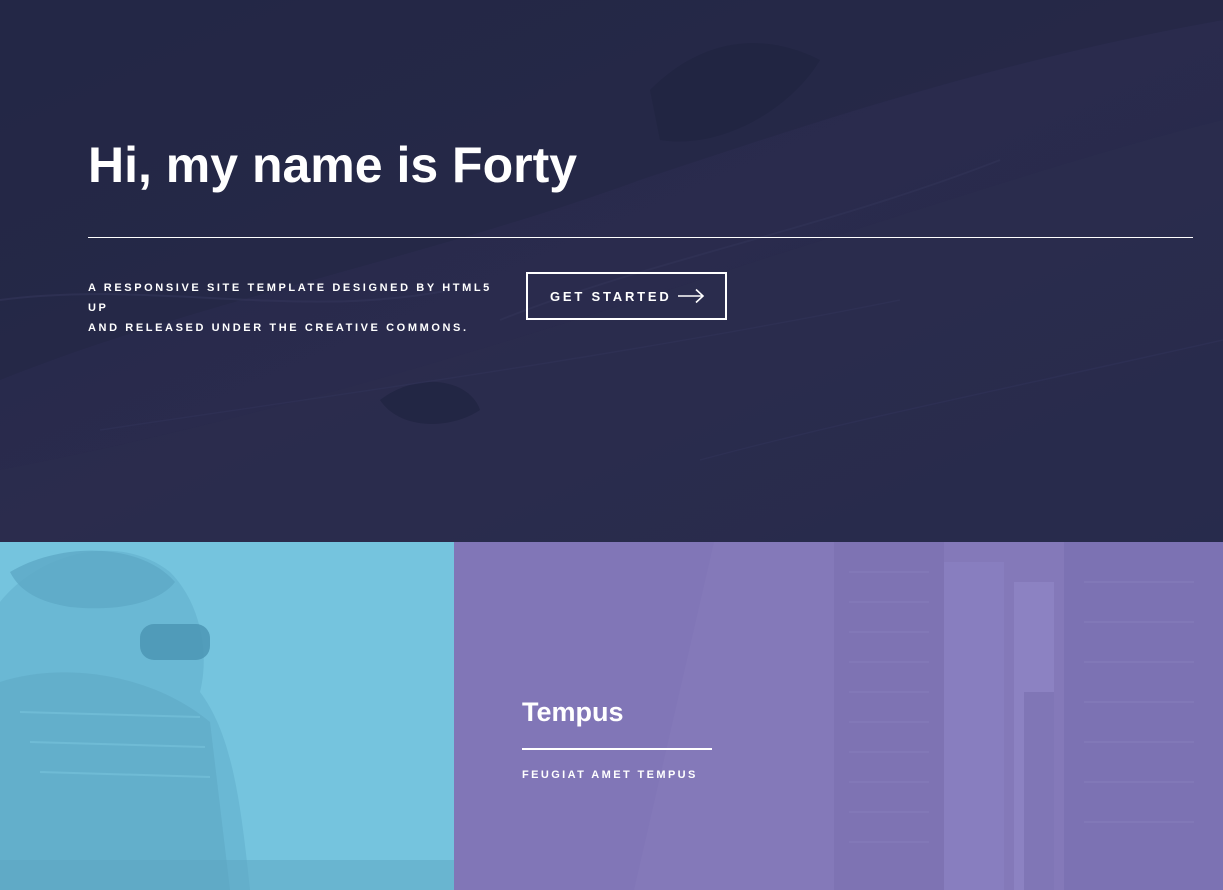 This screenshot has width=1223, height=890. Describe the element at coordinates (640, 237) in the screenshot. I see `banner-divider` at that location.